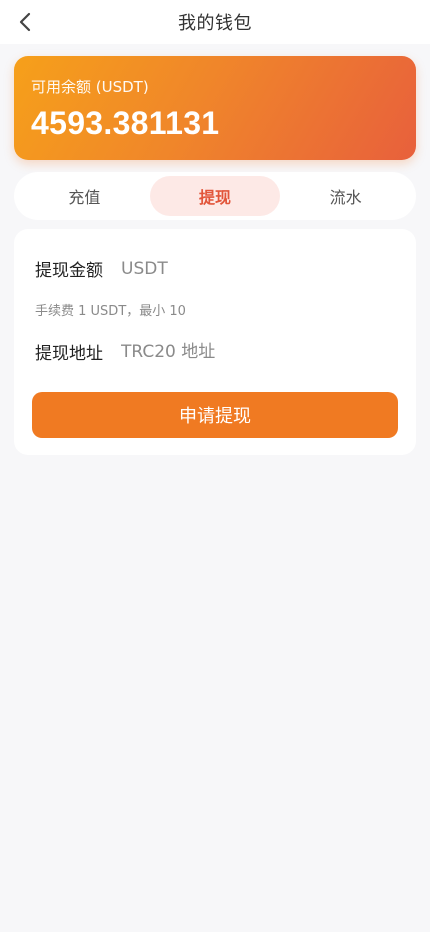 This screenshot has width=430, height=932. I want to click on balance-label: 可用余额 (USDT), so click(90, 87).